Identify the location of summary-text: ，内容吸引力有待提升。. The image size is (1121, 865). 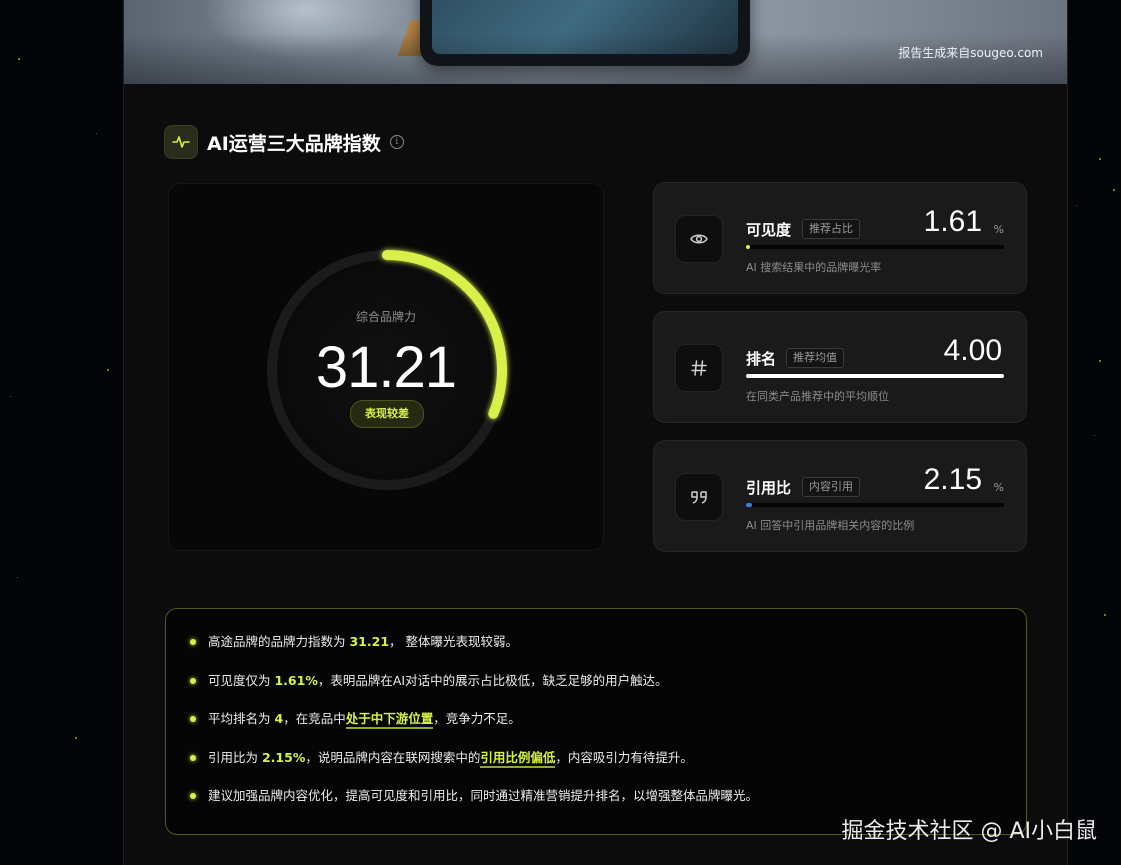
(624, 757).